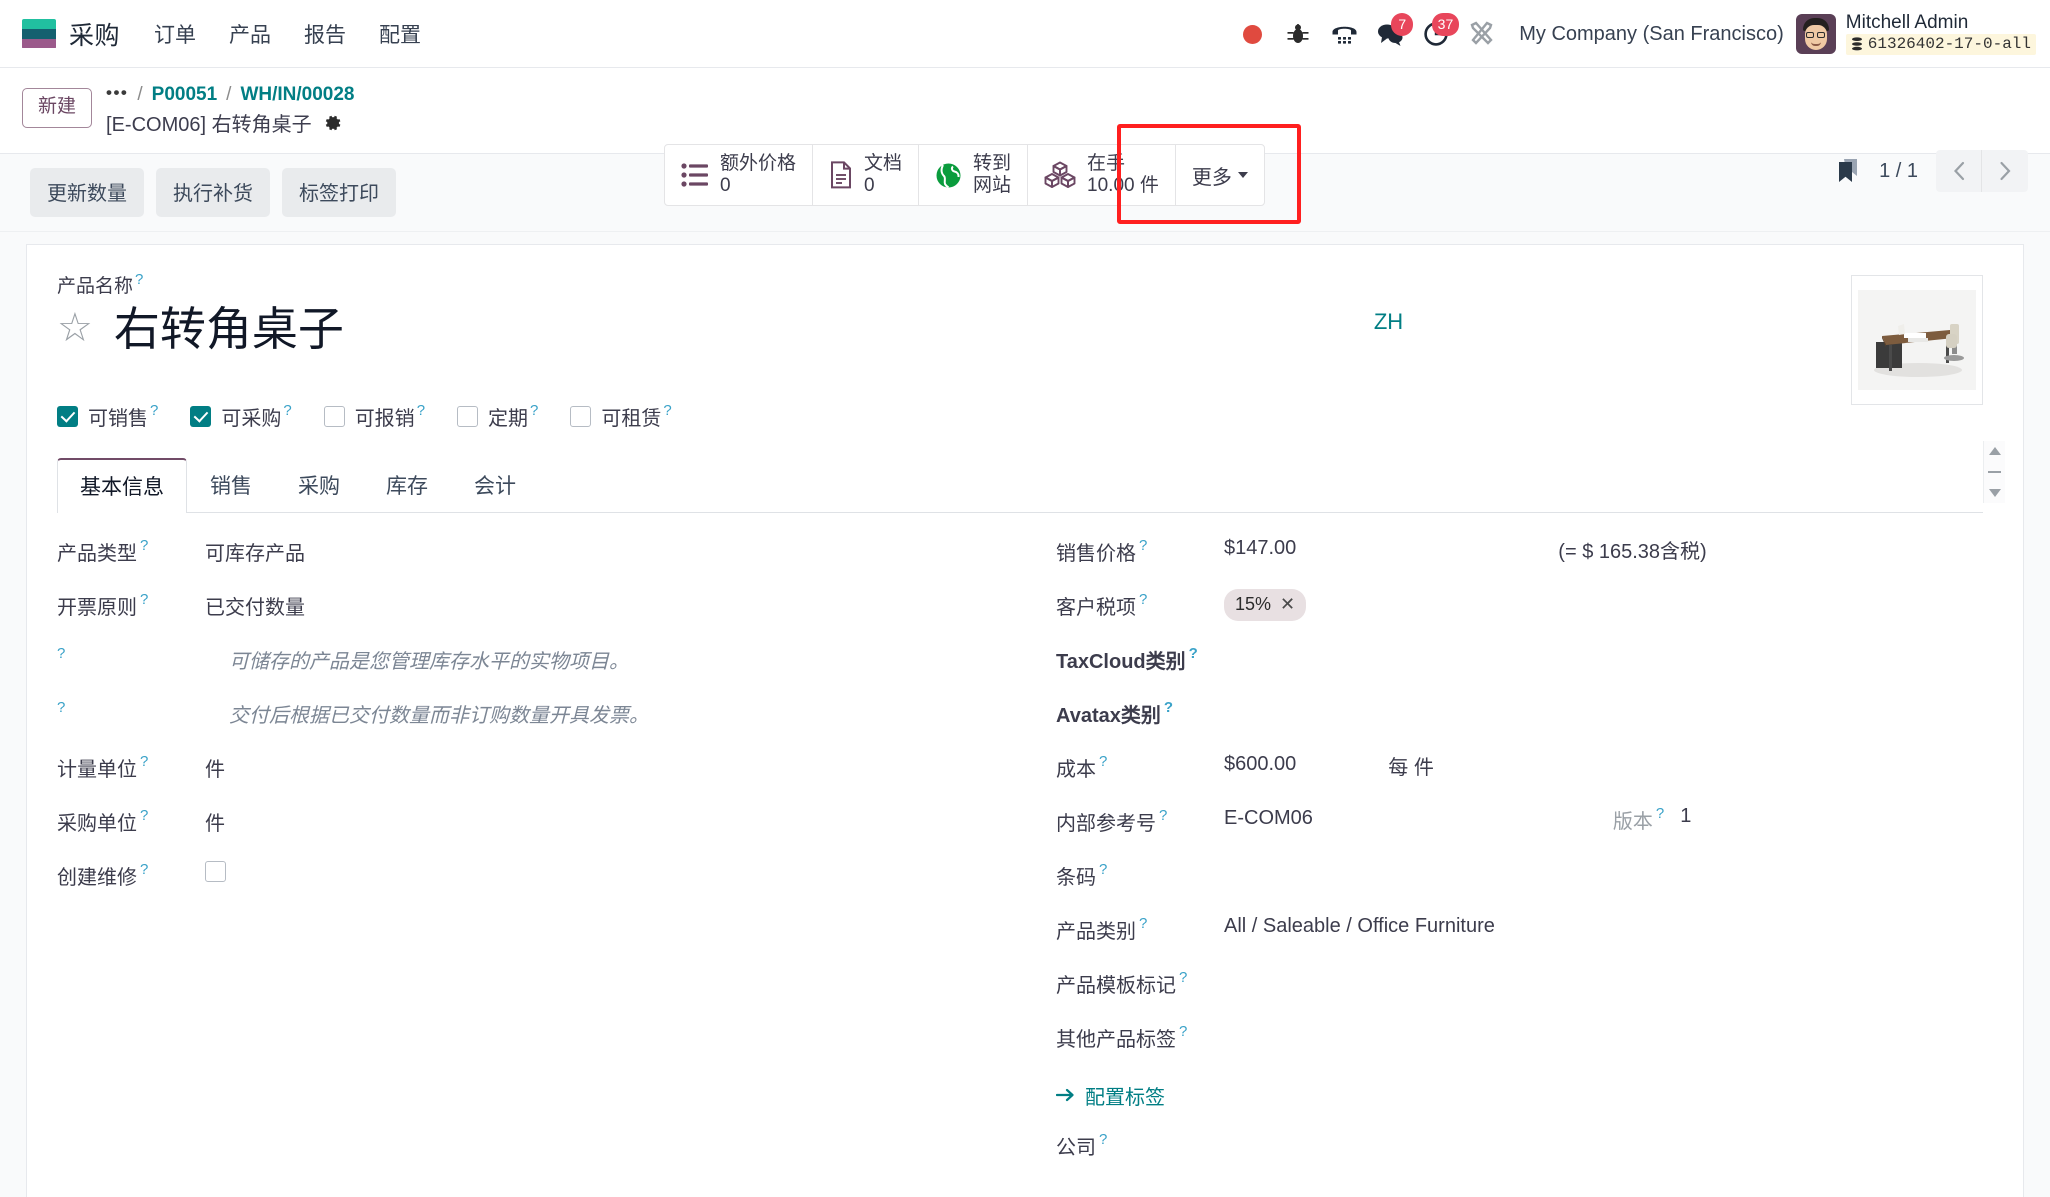  I want to click on menu-item-orders: 订单, so click(175, 34).